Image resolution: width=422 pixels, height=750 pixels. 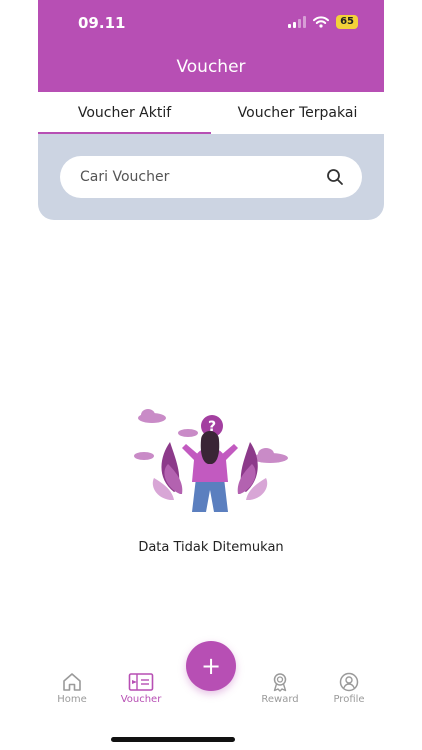 What do you see at coordinates (124, 113) in the screenshot?
I see `tab-voucher-aktif: Voucher Aktif` at bounding box center [124, 113].